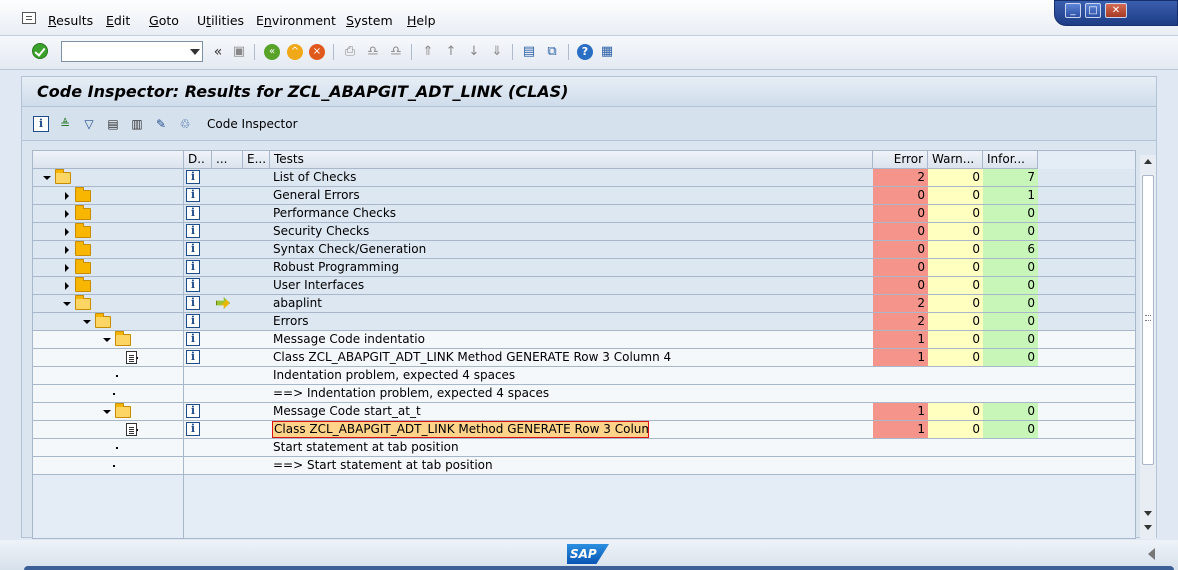 The height and width of the screenshot is (570, 1178). Describe the element at coordinates (396, 52) in the screenshot. I see `find-next-icon: ♎` at that location.